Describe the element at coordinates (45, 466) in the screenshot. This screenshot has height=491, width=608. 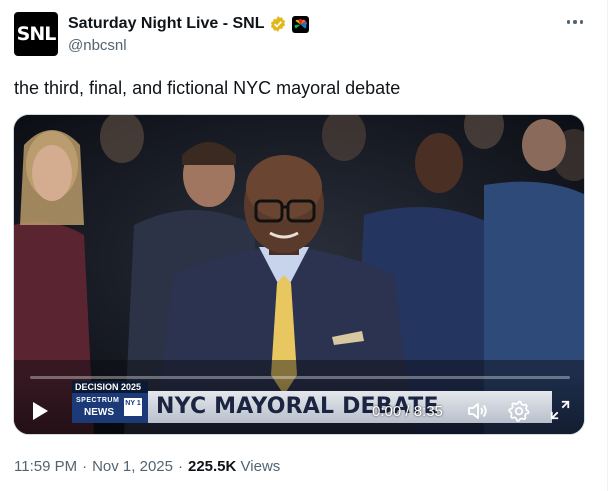
I see `post-time: 11:59 PM` at that location.